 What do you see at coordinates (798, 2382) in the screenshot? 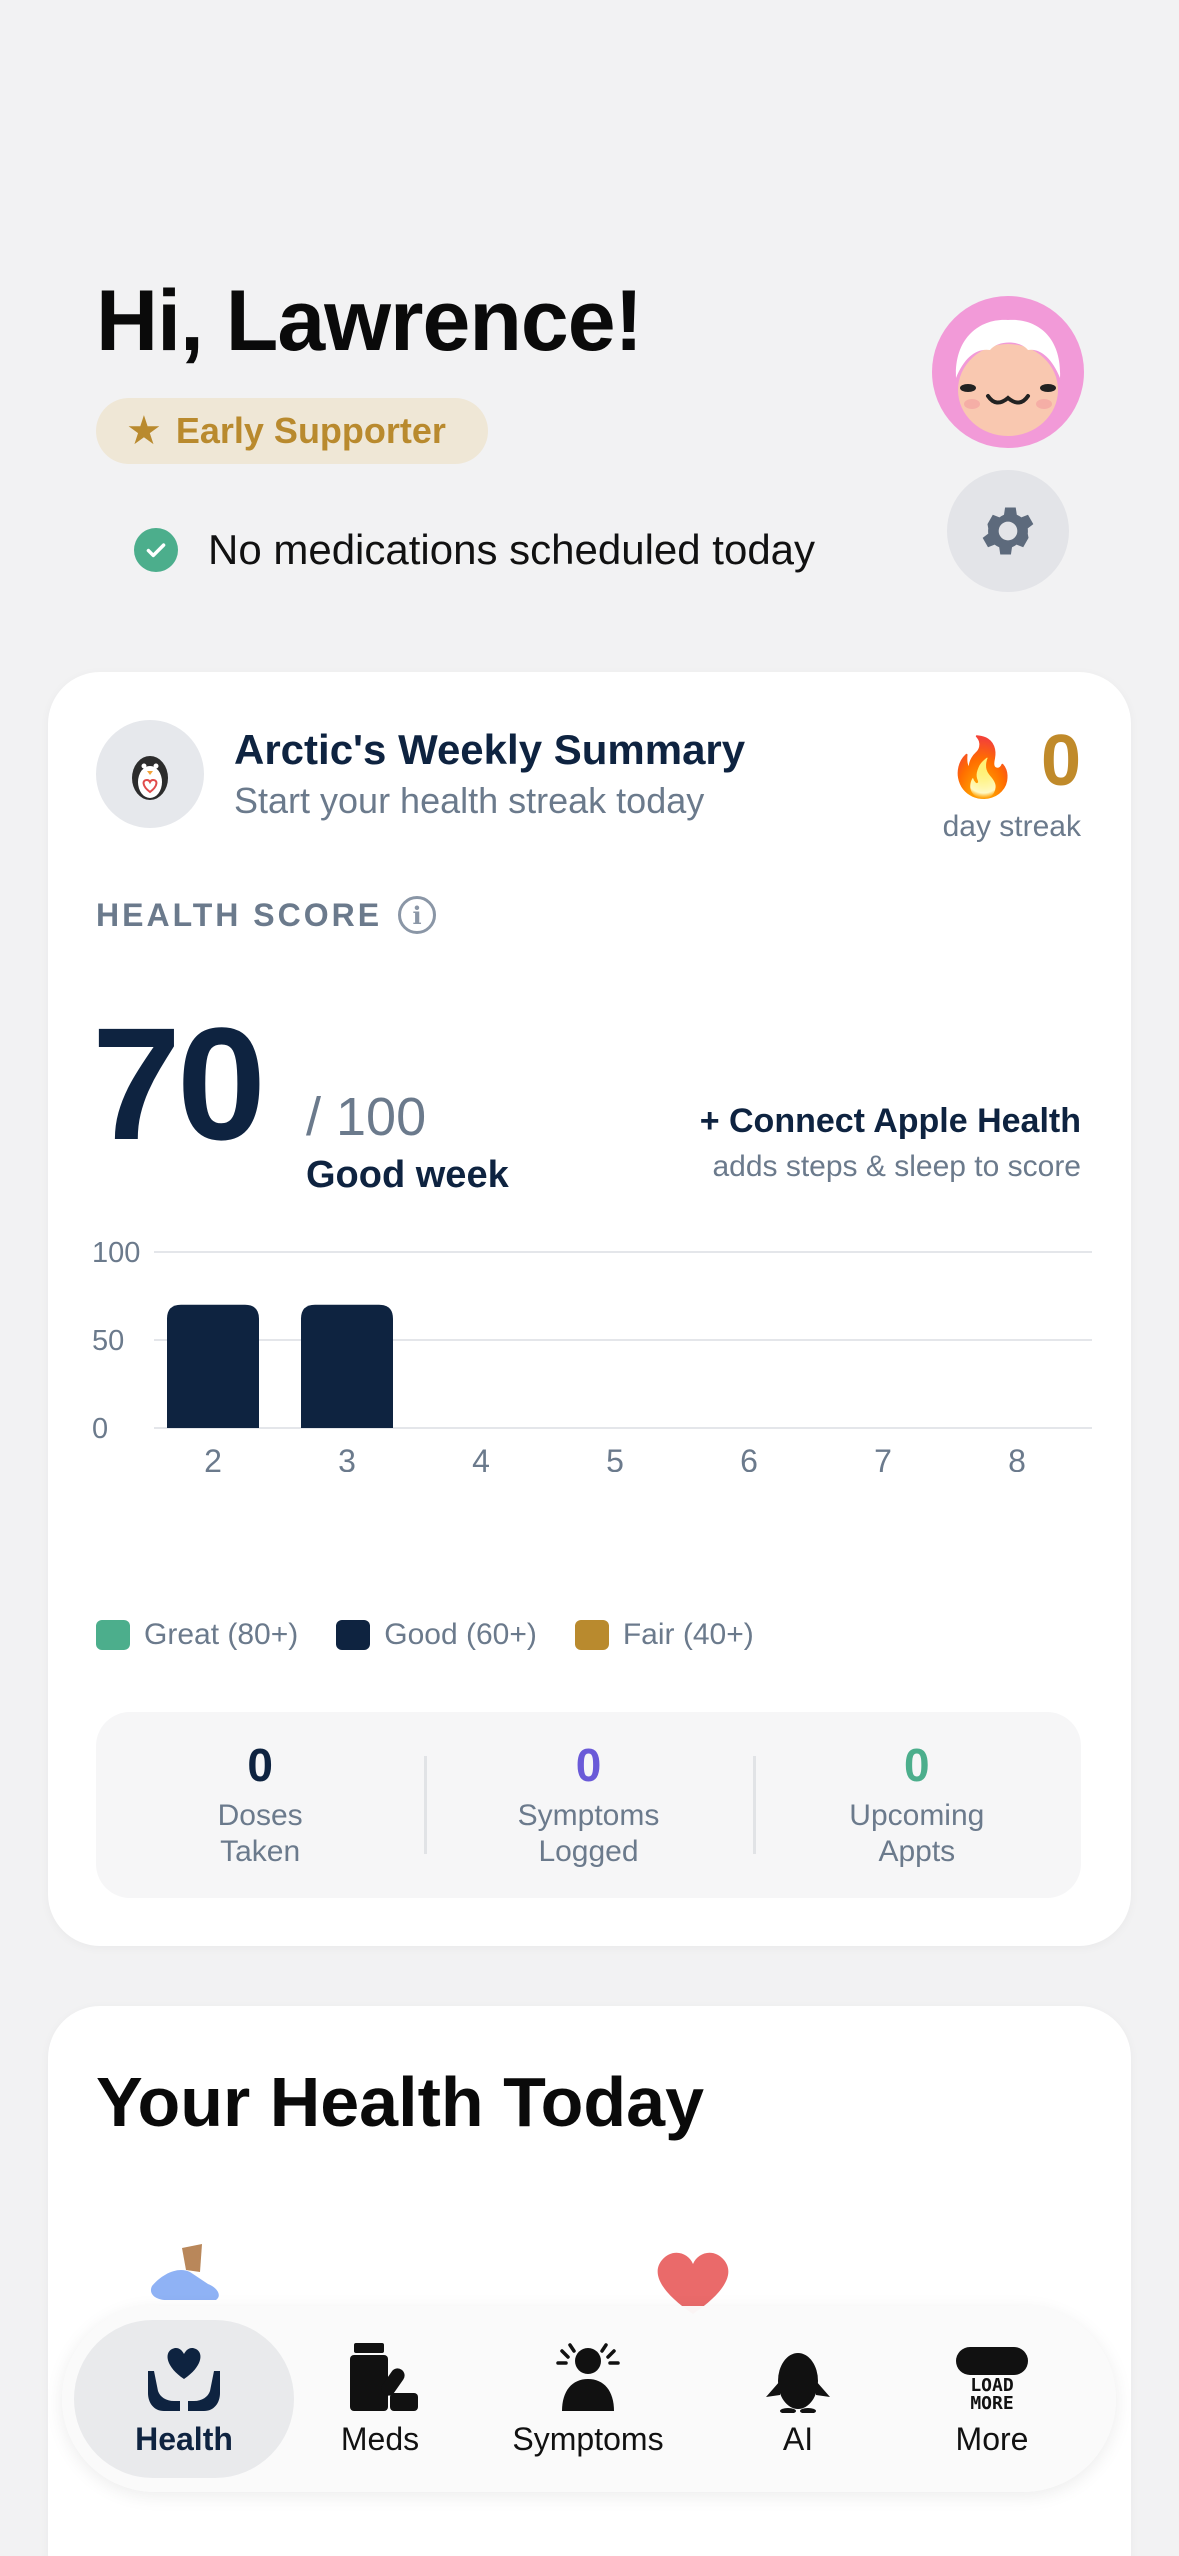
I see `penguin-icon` at bounding box center [798, 2382].